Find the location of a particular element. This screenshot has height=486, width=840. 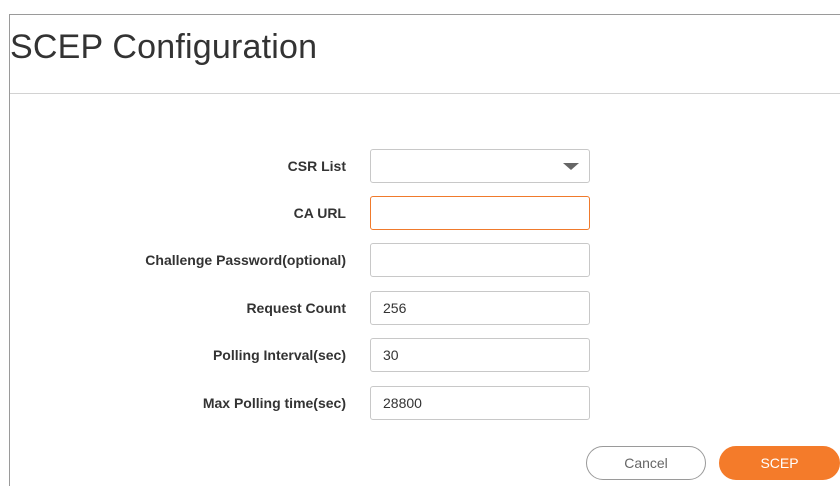

request-count-input is located at coordinates (480, 308).